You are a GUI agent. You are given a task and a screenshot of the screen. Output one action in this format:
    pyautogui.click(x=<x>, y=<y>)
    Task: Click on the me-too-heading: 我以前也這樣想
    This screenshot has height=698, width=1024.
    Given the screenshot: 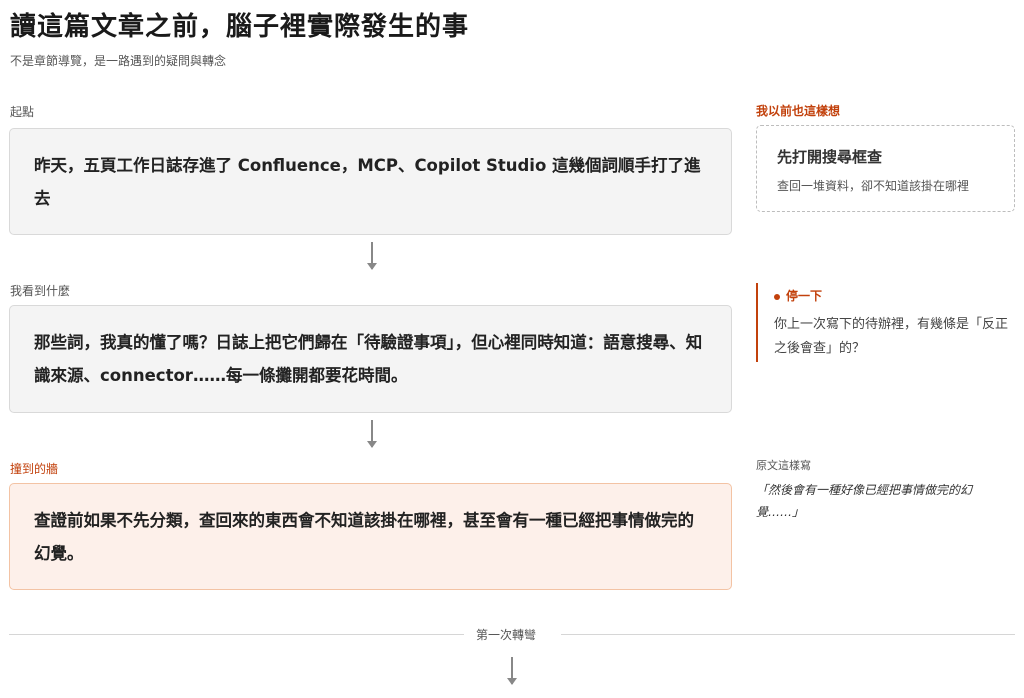 What is the action you would take?
    pyautogui.click(x=798, y=111)
    